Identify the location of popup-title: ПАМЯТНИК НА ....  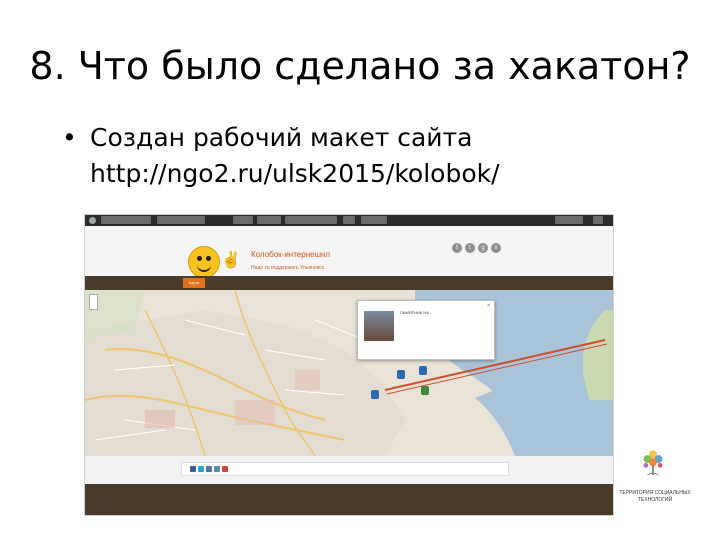
(417, 312).